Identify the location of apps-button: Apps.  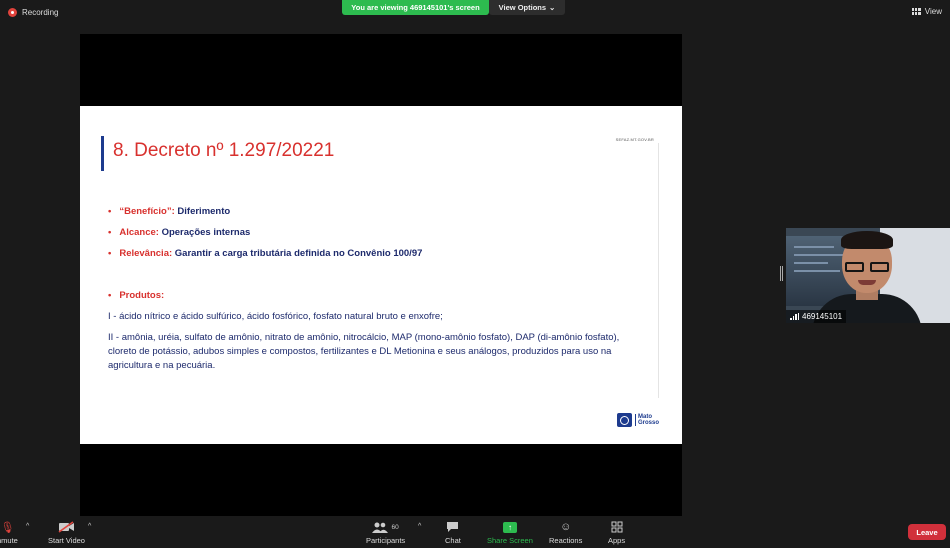
(616, 532).